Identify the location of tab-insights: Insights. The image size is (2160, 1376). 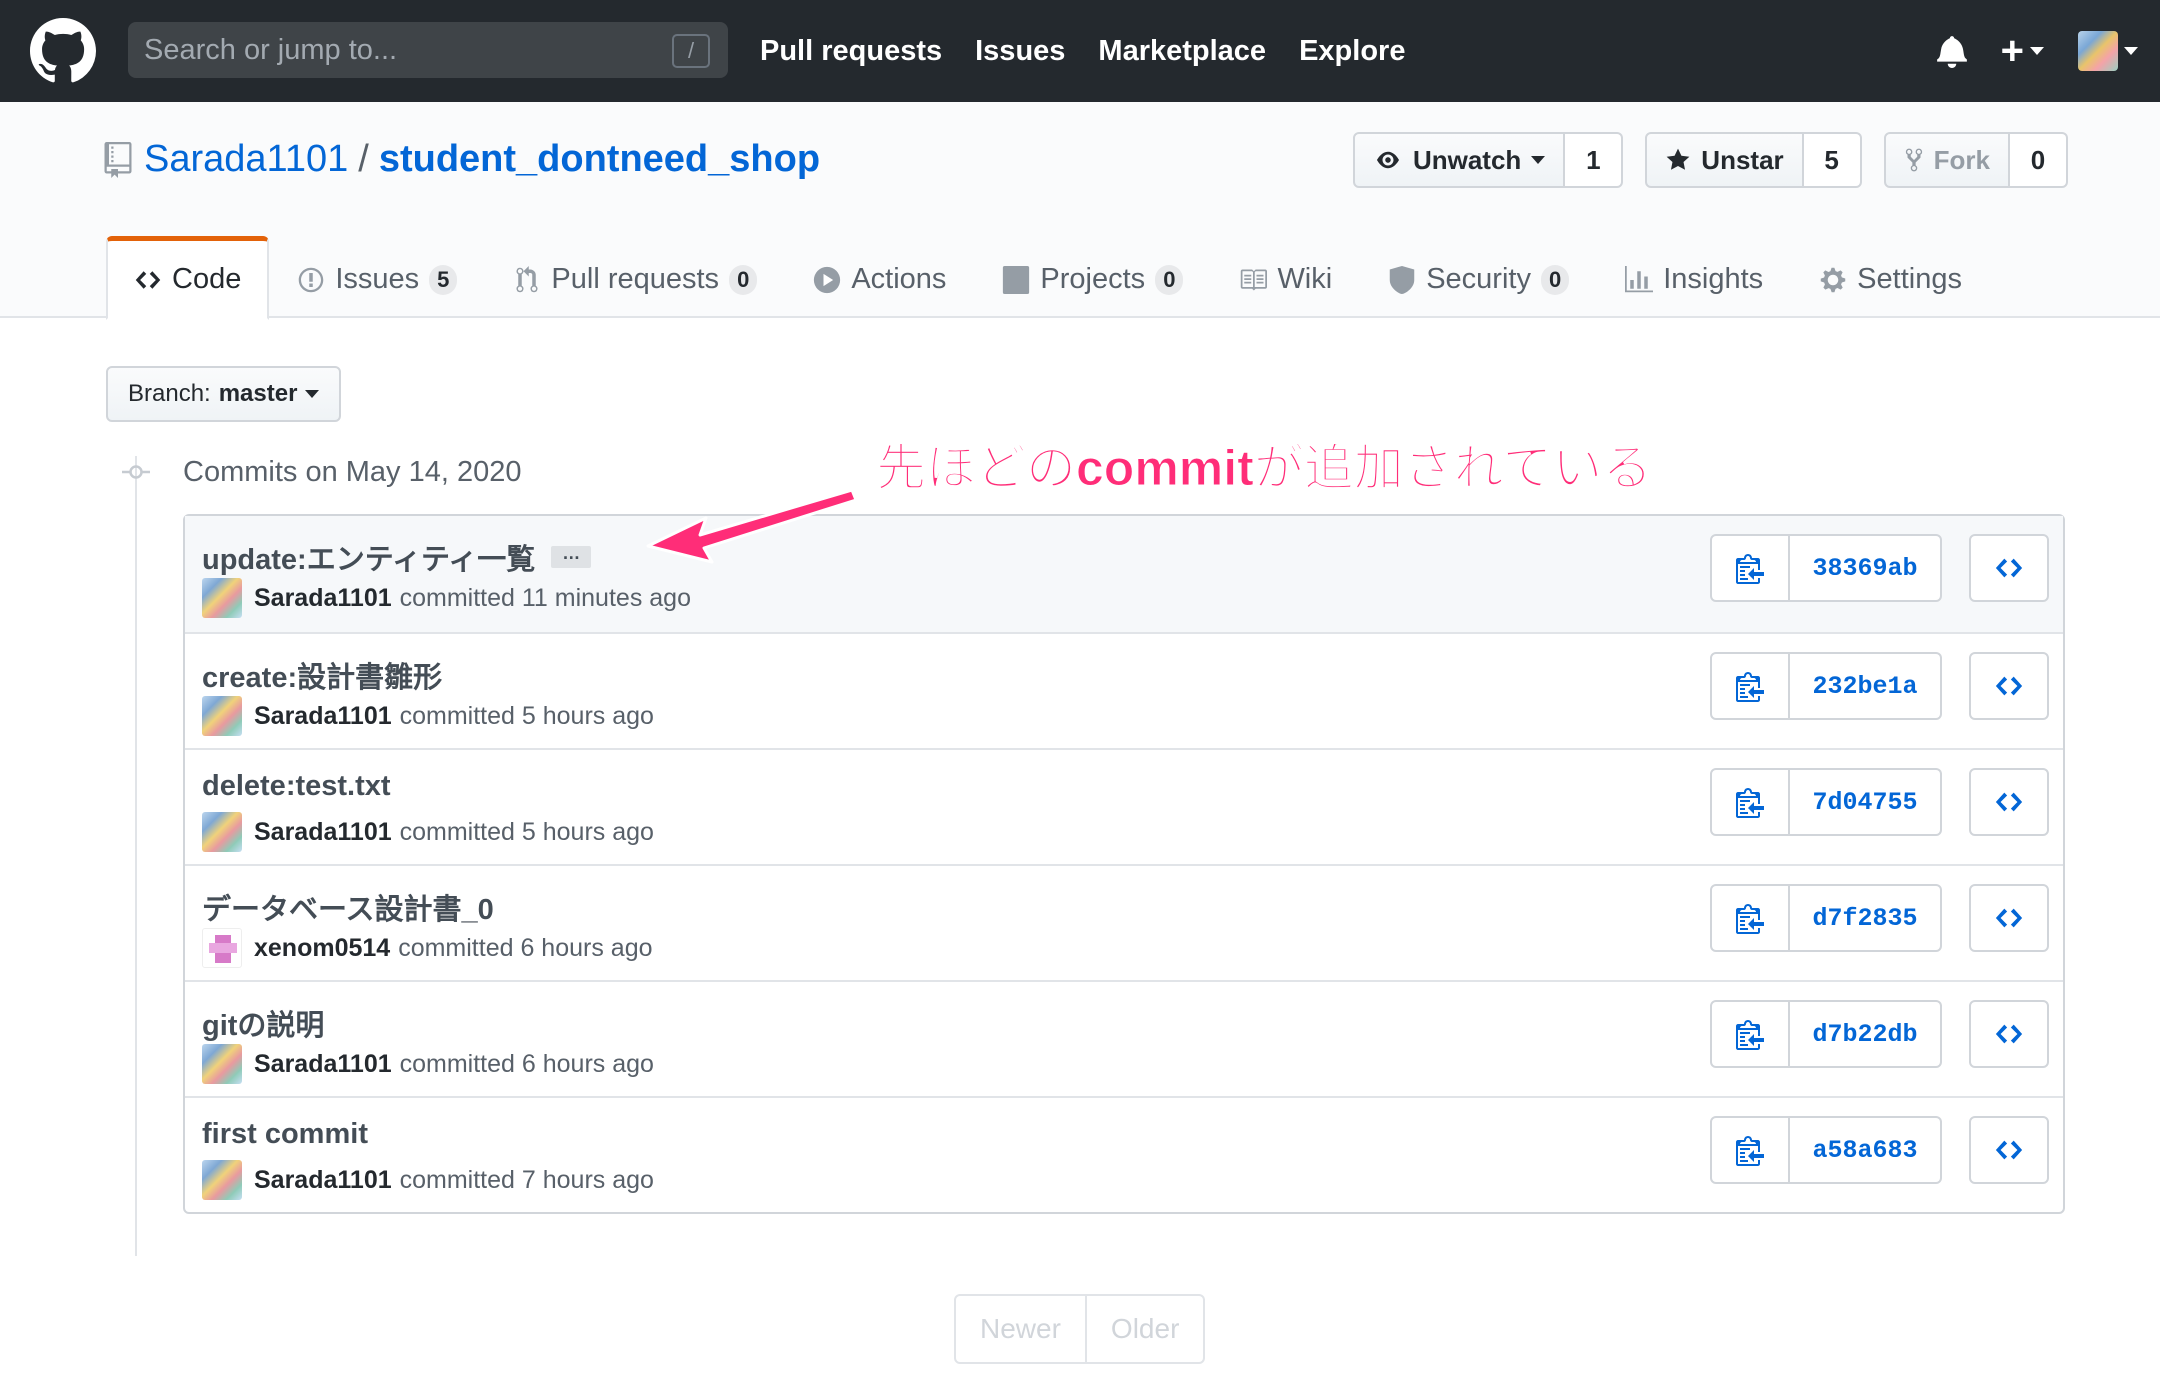
(1694, 278).